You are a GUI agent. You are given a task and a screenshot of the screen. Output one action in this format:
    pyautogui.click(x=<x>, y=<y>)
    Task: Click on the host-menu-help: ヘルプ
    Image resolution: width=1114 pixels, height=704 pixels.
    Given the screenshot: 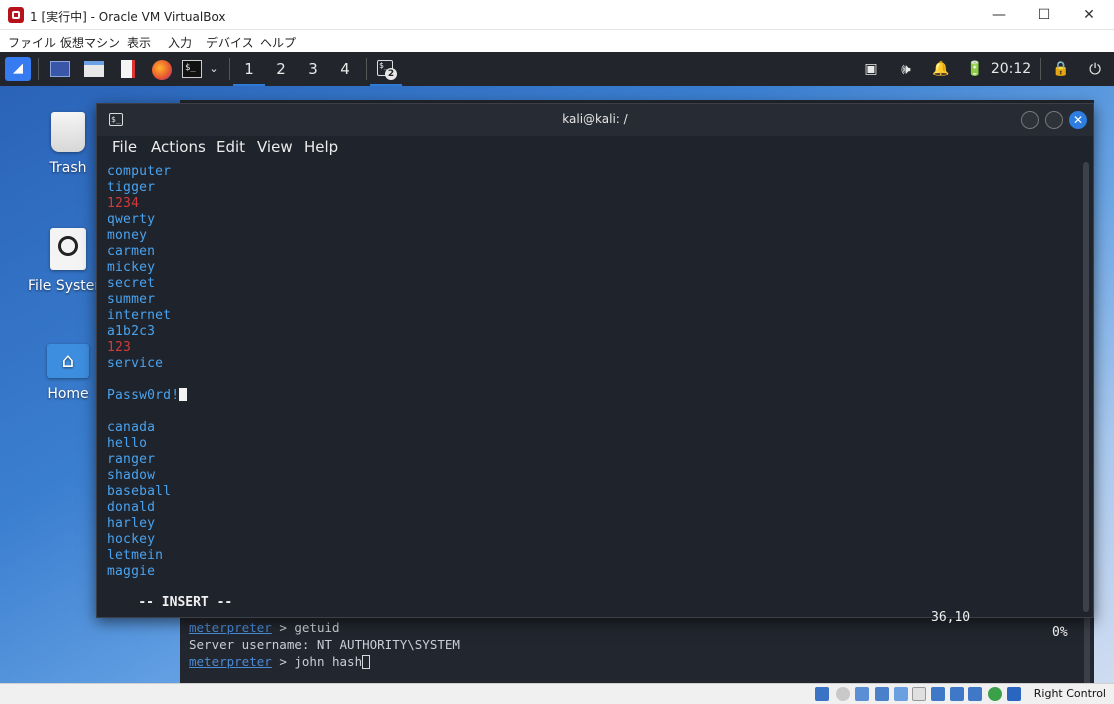 What is the action you would take?
    pyautogui.click(x=278, y=42)
    